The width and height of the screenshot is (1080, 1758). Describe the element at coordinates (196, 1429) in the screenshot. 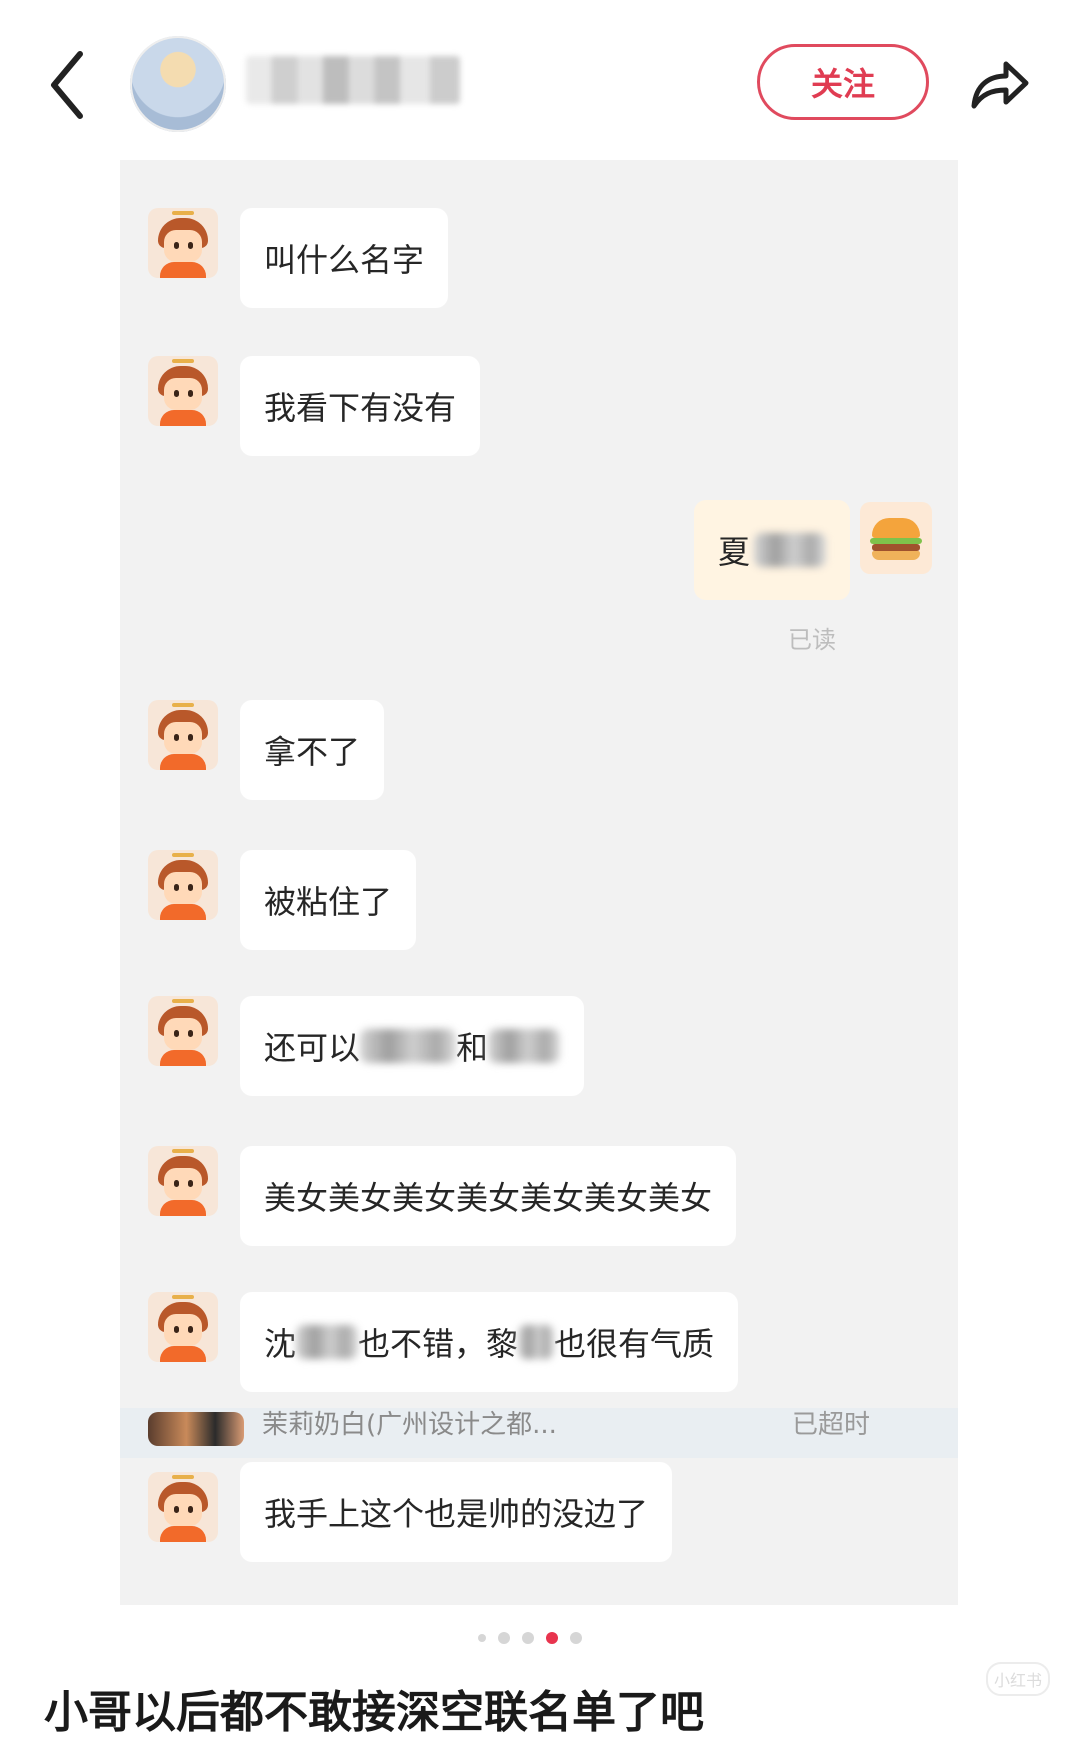

I see `order-thumbnail` at that location.